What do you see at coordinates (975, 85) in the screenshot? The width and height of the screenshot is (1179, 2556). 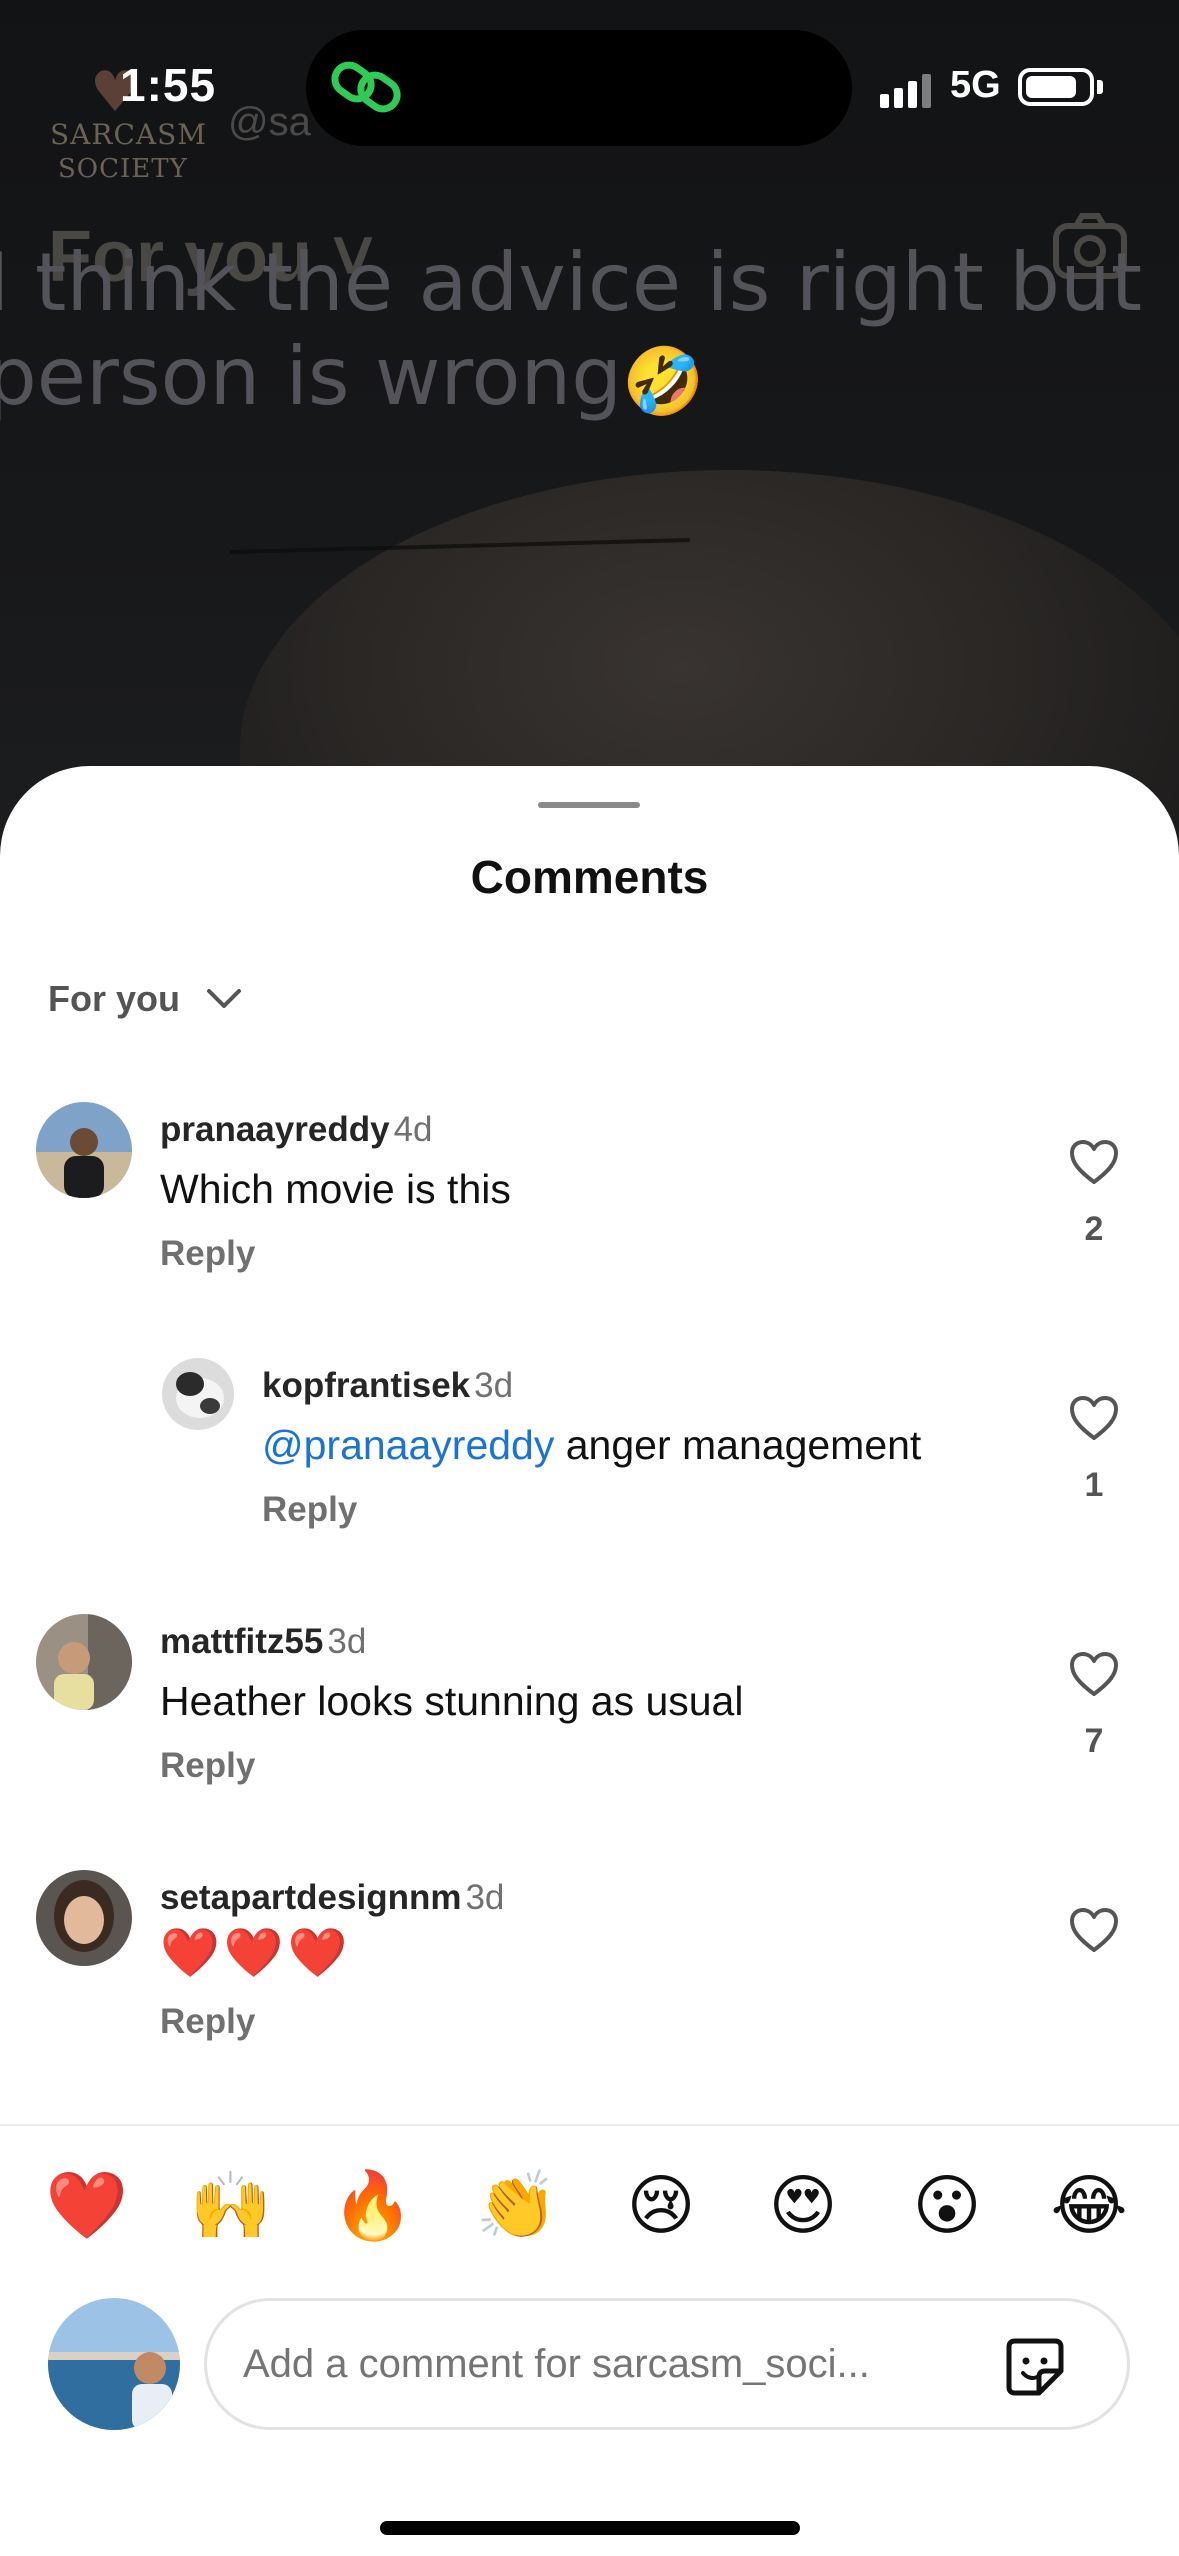 I see `network-type: 5G` at bounding box center [975, 85].